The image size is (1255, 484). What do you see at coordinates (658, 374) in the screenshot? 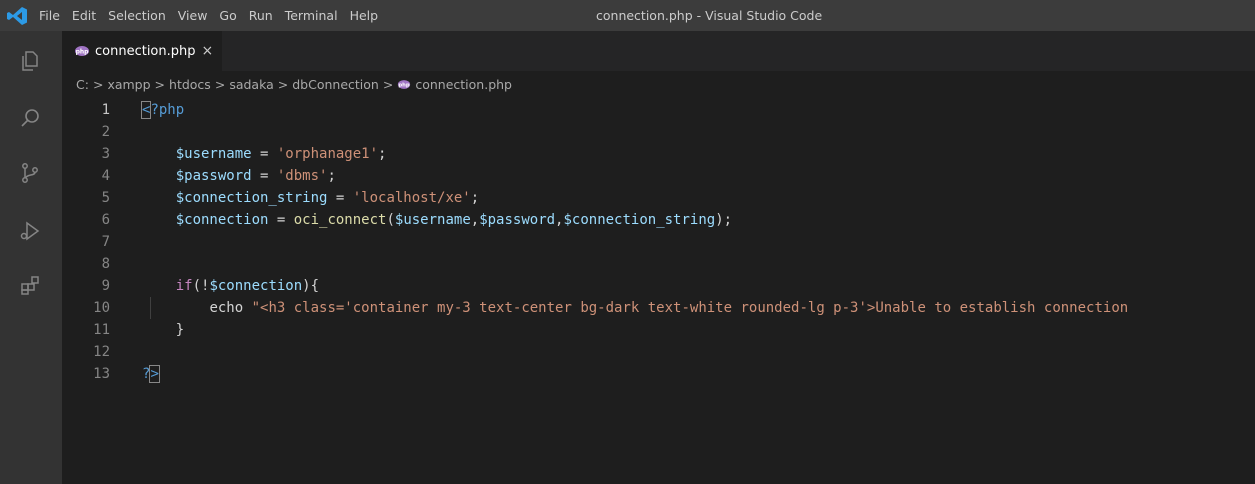
I see `code-line: 13 ?>` at bounding box center [658, 374].